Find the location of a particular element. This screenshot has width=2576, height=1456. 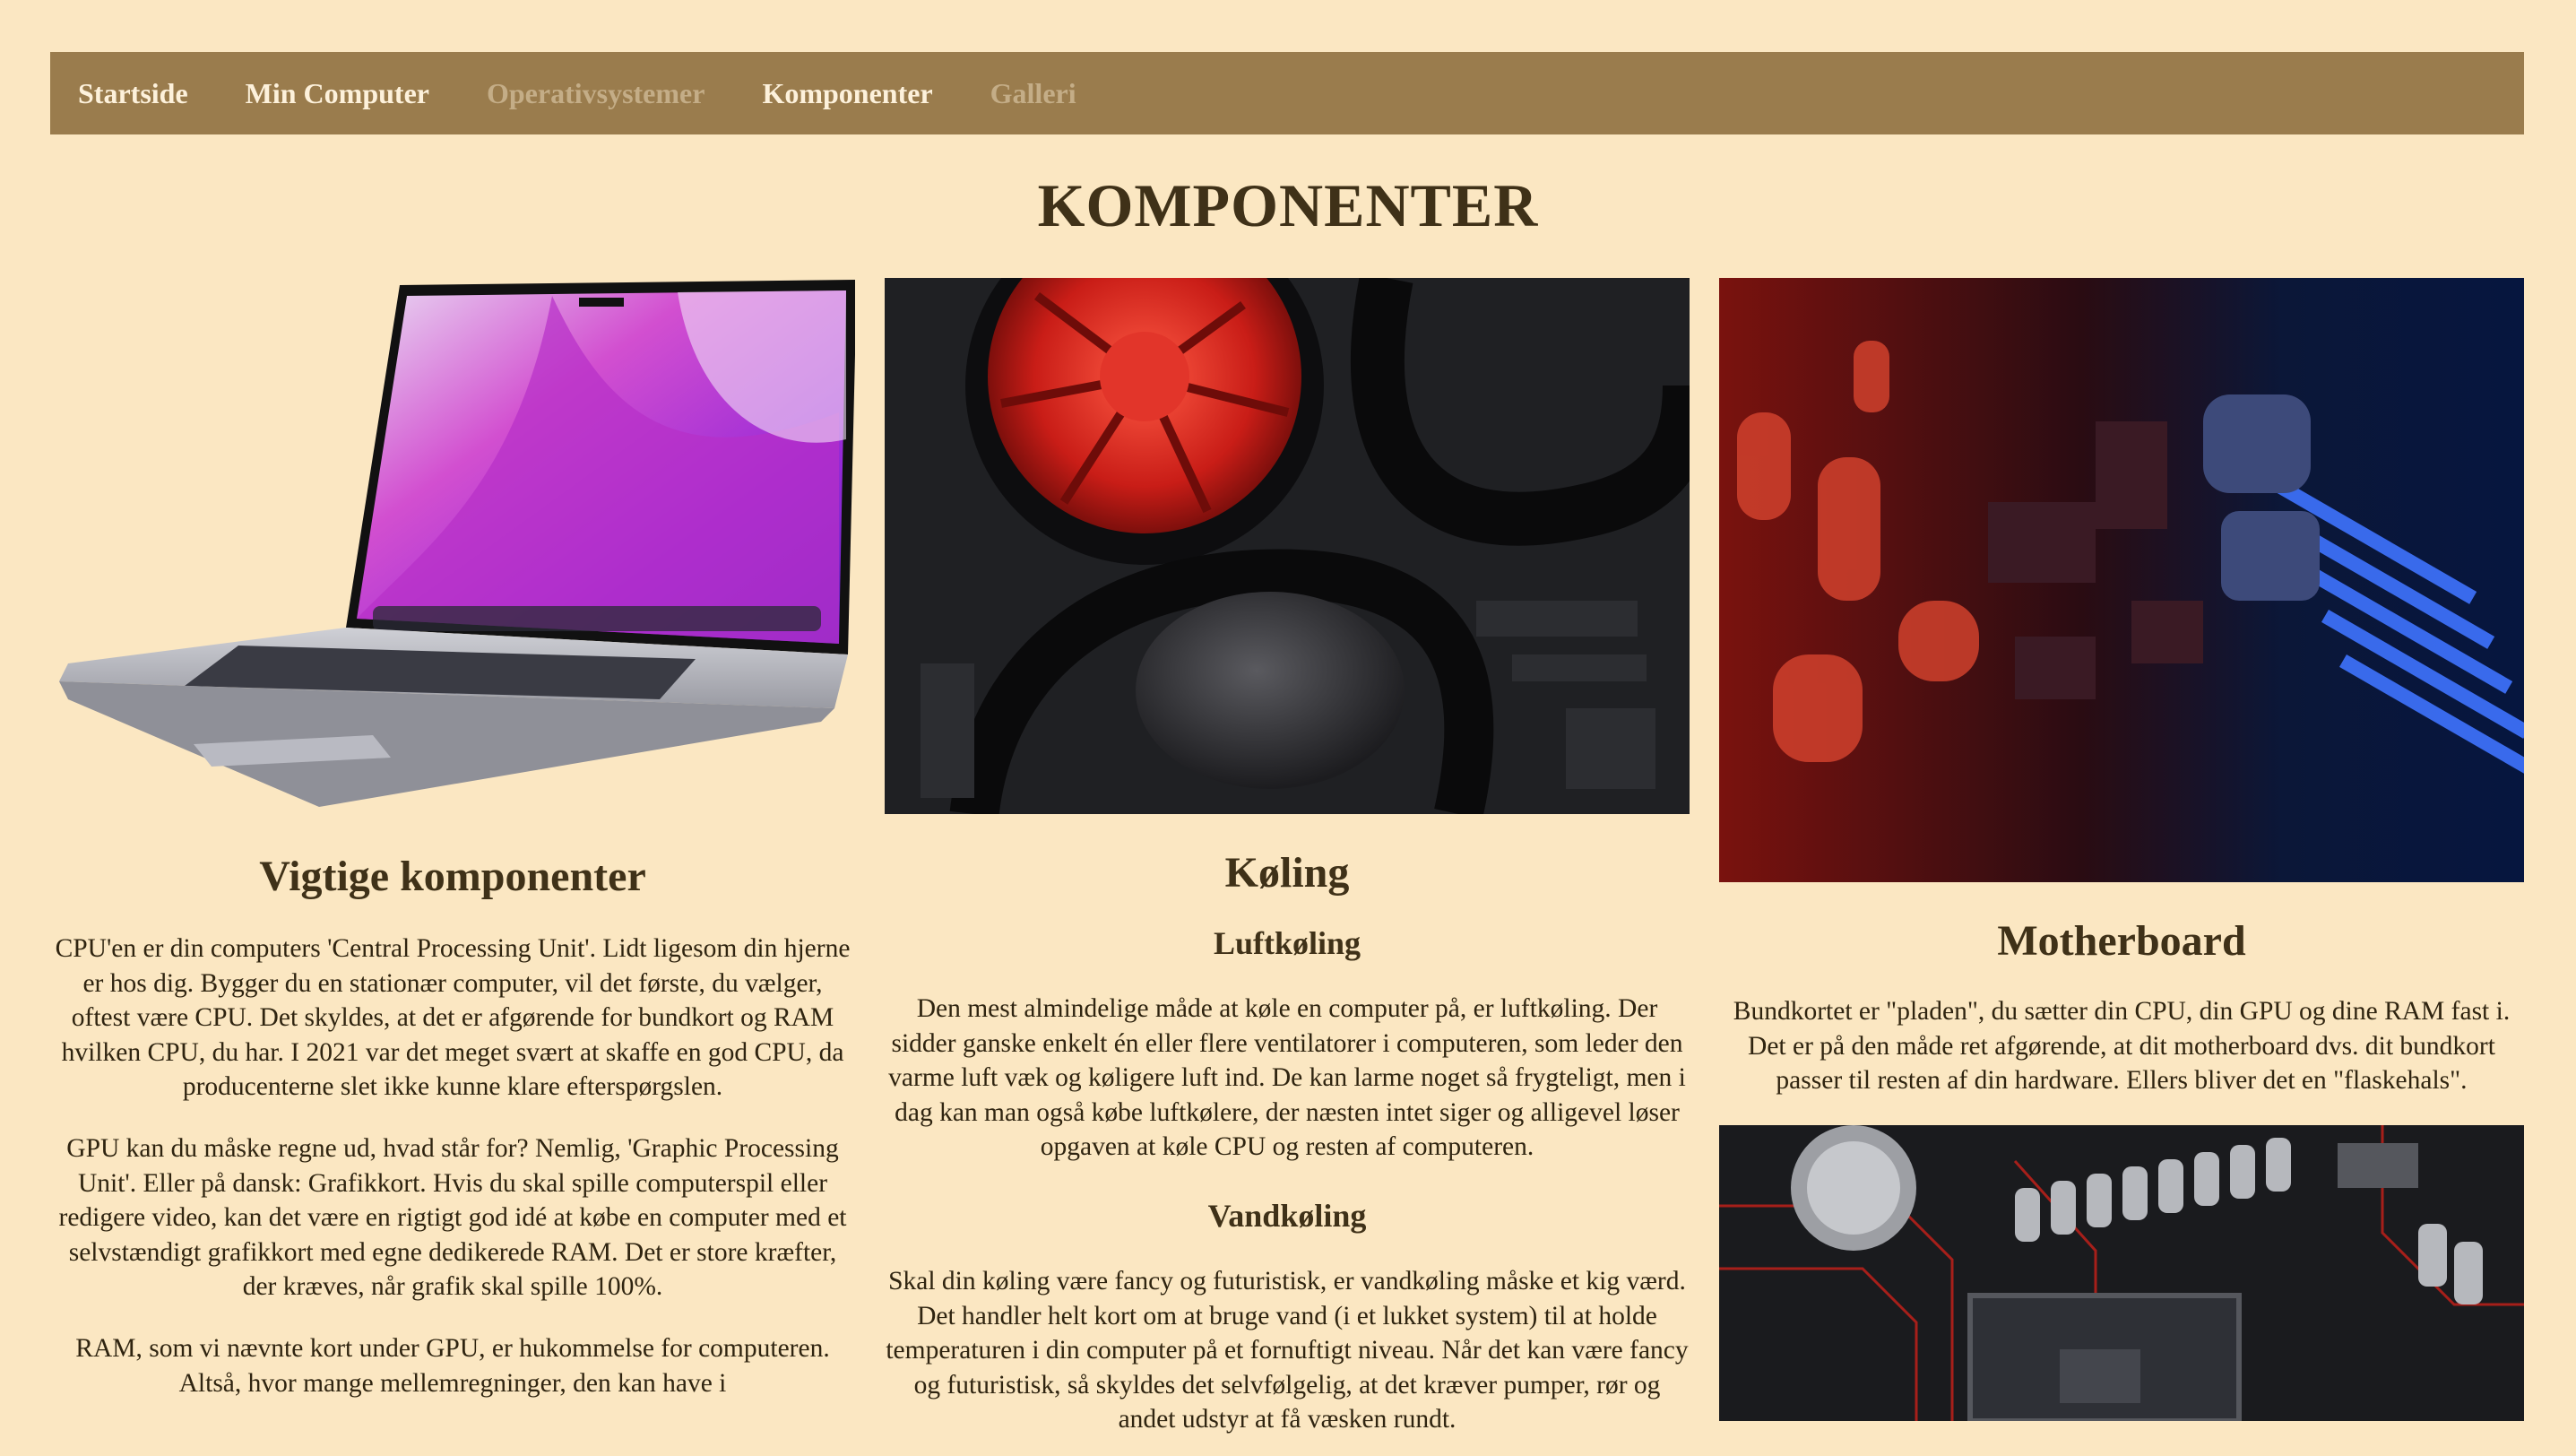

motherboard-socket-image is located at coordinates (2121, 1272).